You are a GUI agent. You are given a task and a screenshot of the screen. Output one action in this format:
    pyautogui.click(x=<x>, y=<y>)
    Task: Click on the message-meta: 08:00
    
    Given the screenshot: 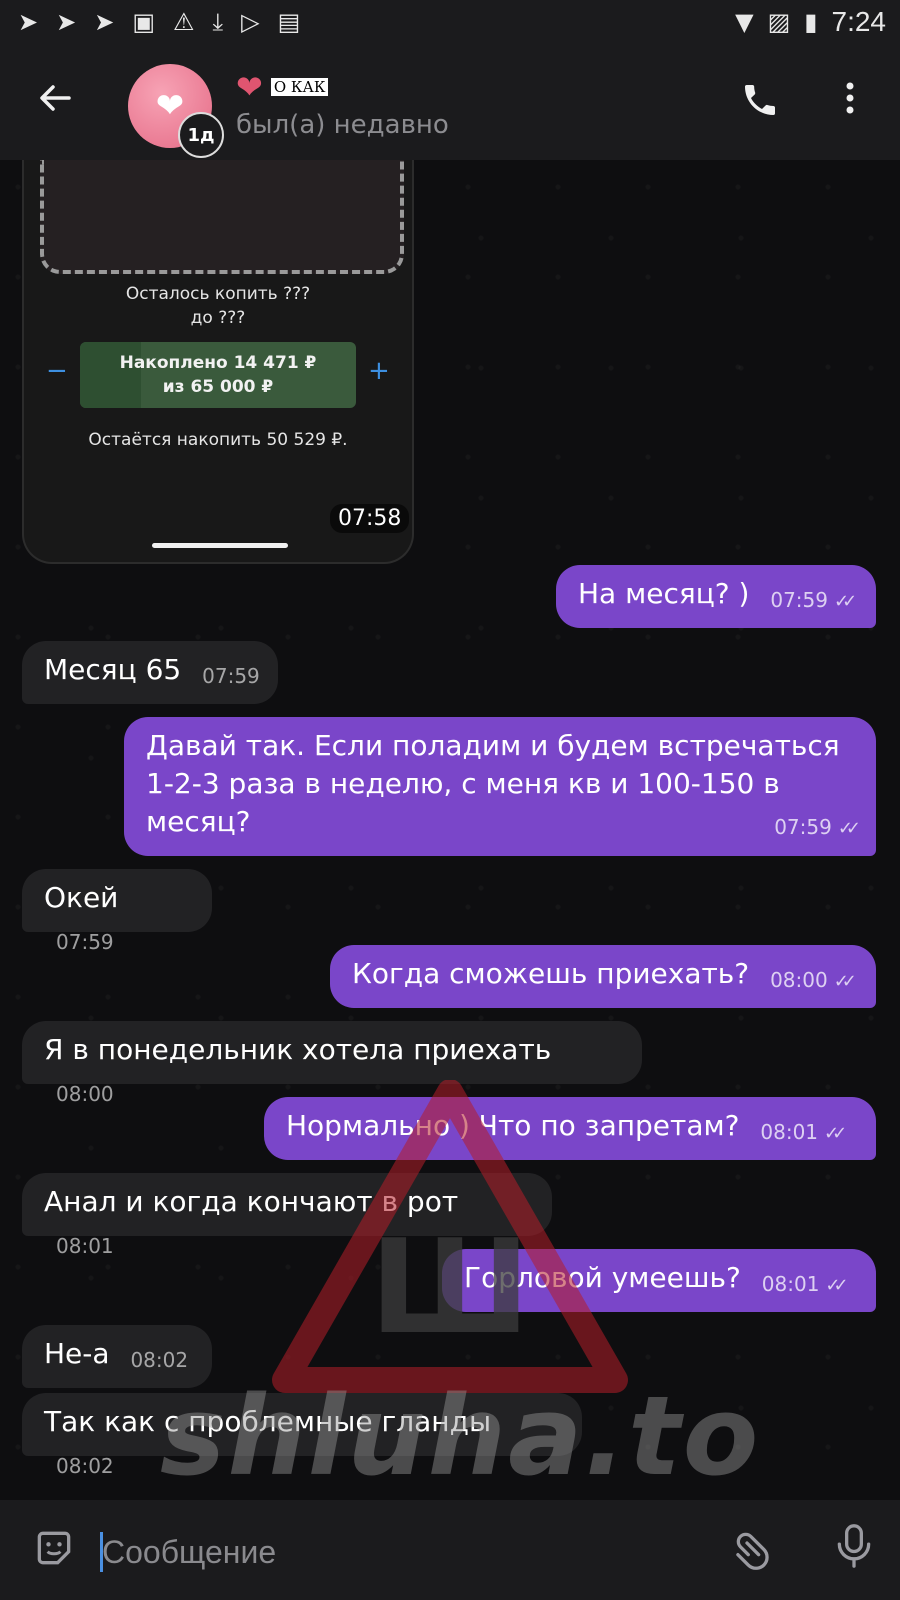 What is the action you would take?
    pyautogui.click(x=85, y=1094)
    